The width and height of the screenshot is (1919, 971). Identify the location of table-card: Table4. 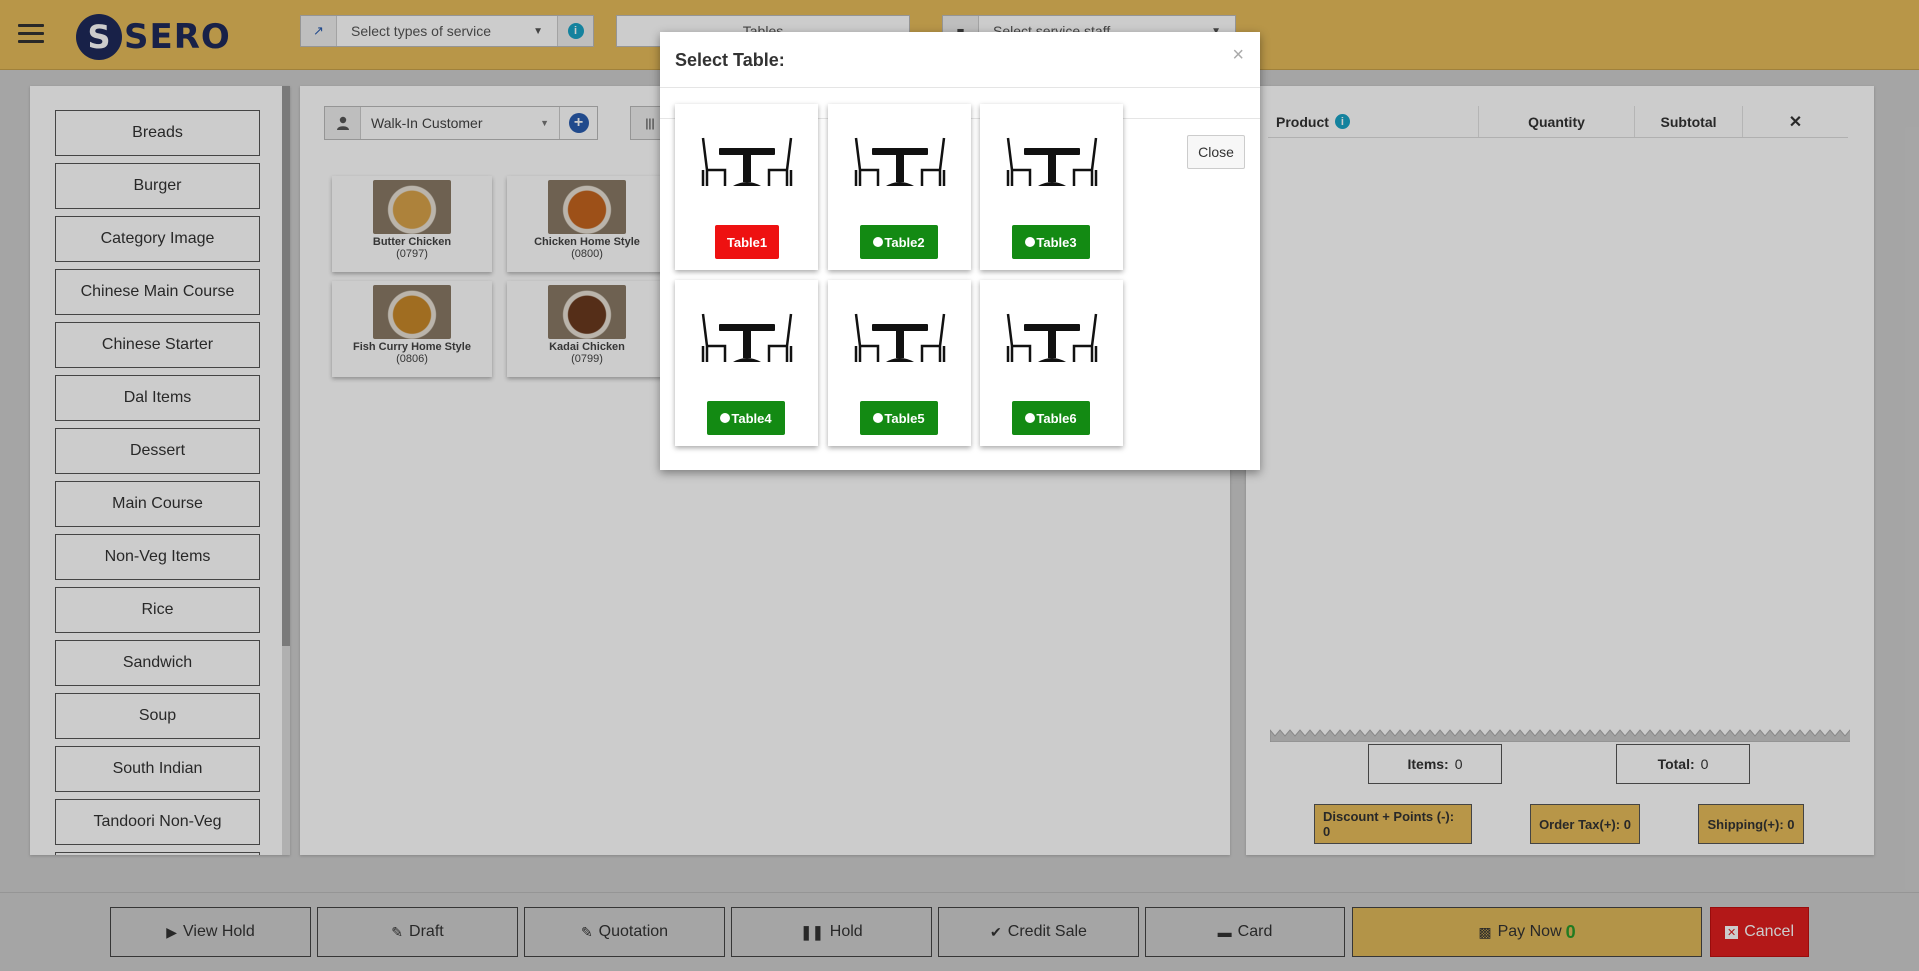
(746, 363).